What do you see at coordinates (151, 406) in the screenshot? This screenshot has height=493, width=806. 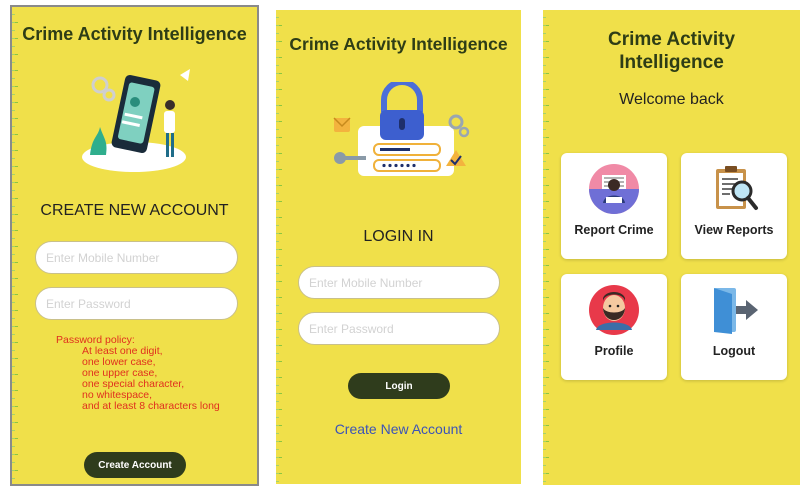 I see `policy-line: and at least 8 characters long` at bounding box center [151, 406].